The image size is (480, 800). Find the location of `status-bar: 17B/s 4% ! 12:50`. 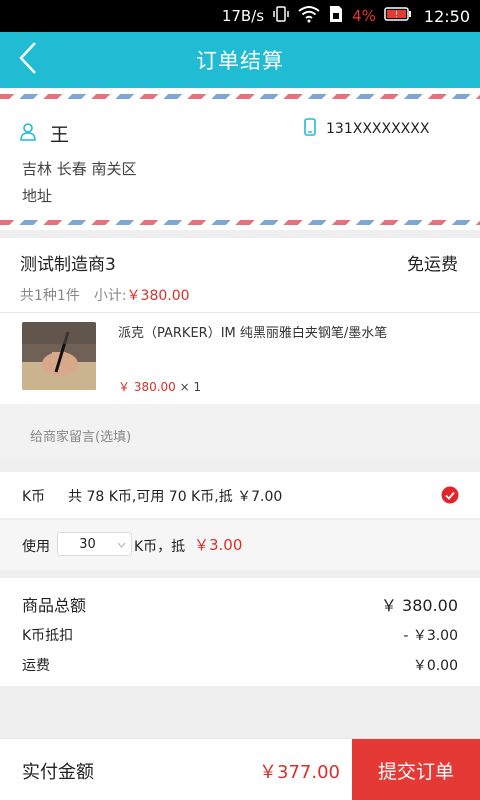

status-bar: 17B/s 4% ! 12:50 is located at coordinates (240, 16).